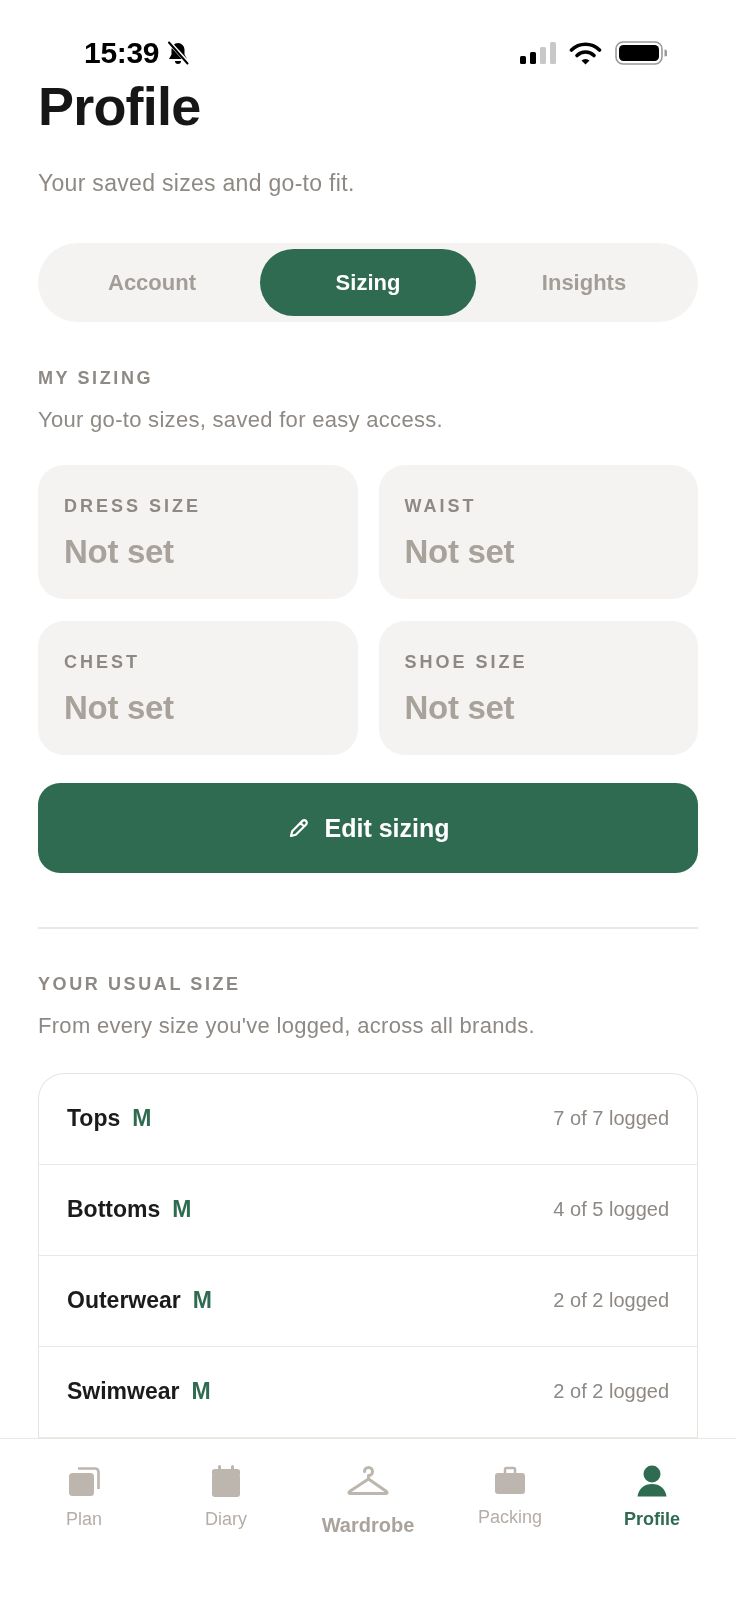 This screenshot has height=1600, width=736. Describe the element at coordinates (368, 1481) in the screenshot. I see `hanger-icon` at that location.